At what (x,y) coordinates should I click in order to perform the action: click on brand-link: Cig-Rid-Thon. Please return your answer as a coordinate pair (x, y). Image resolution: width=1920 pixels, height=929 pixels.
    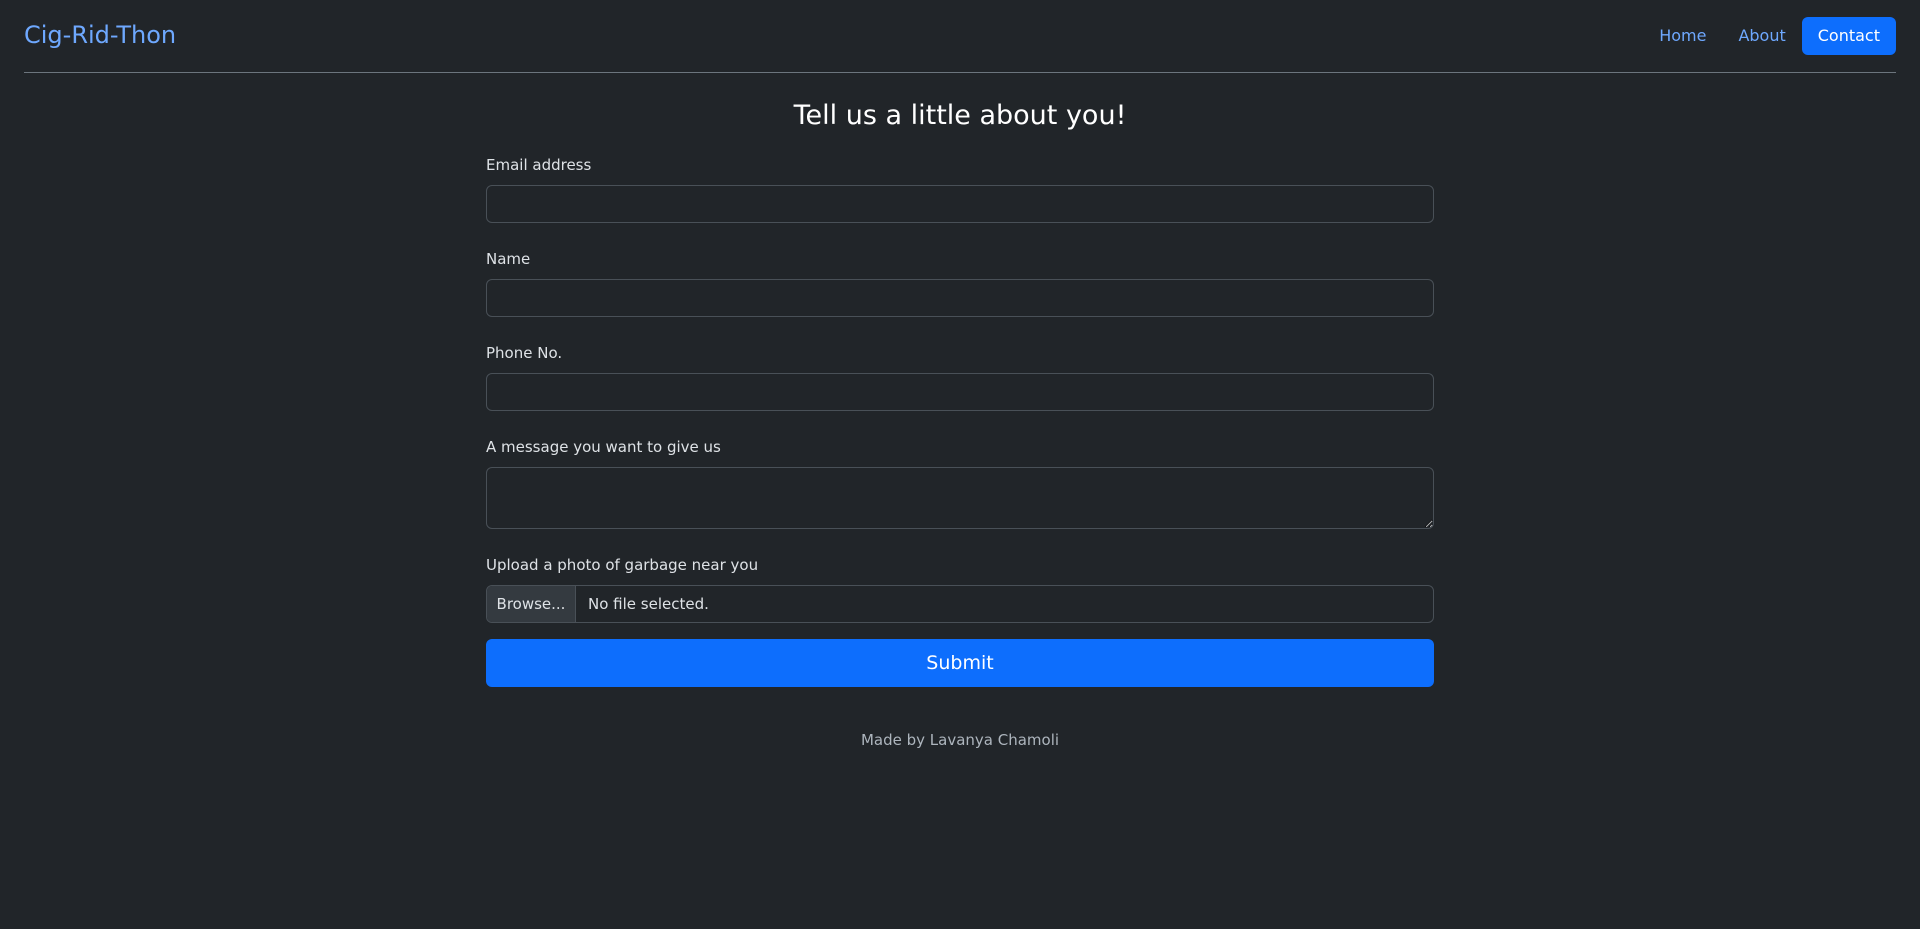
    Looking at the image, I should click on (100, 36).